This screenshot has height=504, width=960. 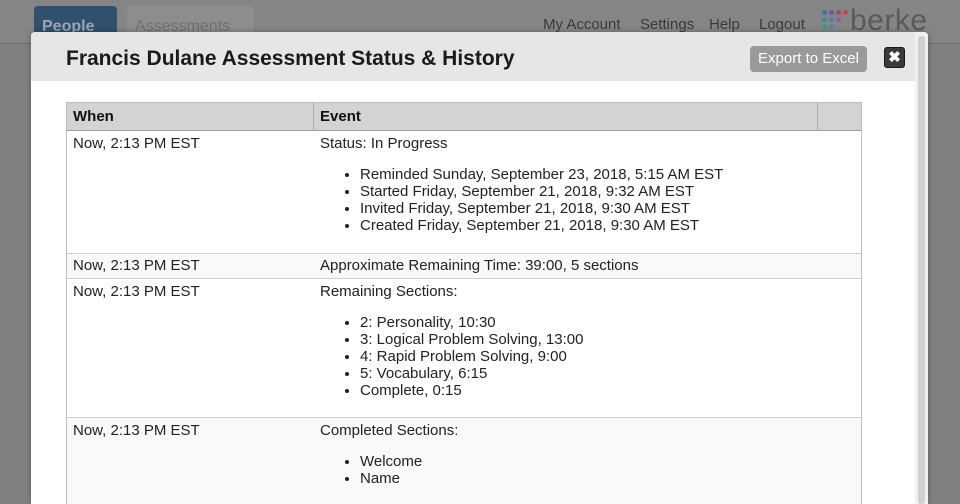 I want to click on event-text: Remaining Sections:, so click(x=389, y=291).